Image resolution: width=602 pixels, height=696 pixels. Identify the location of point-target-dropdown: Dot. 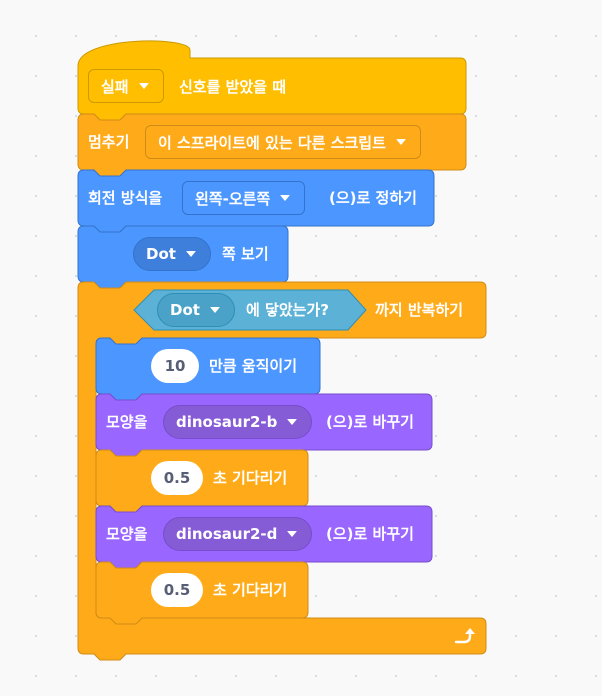
(172, 254).